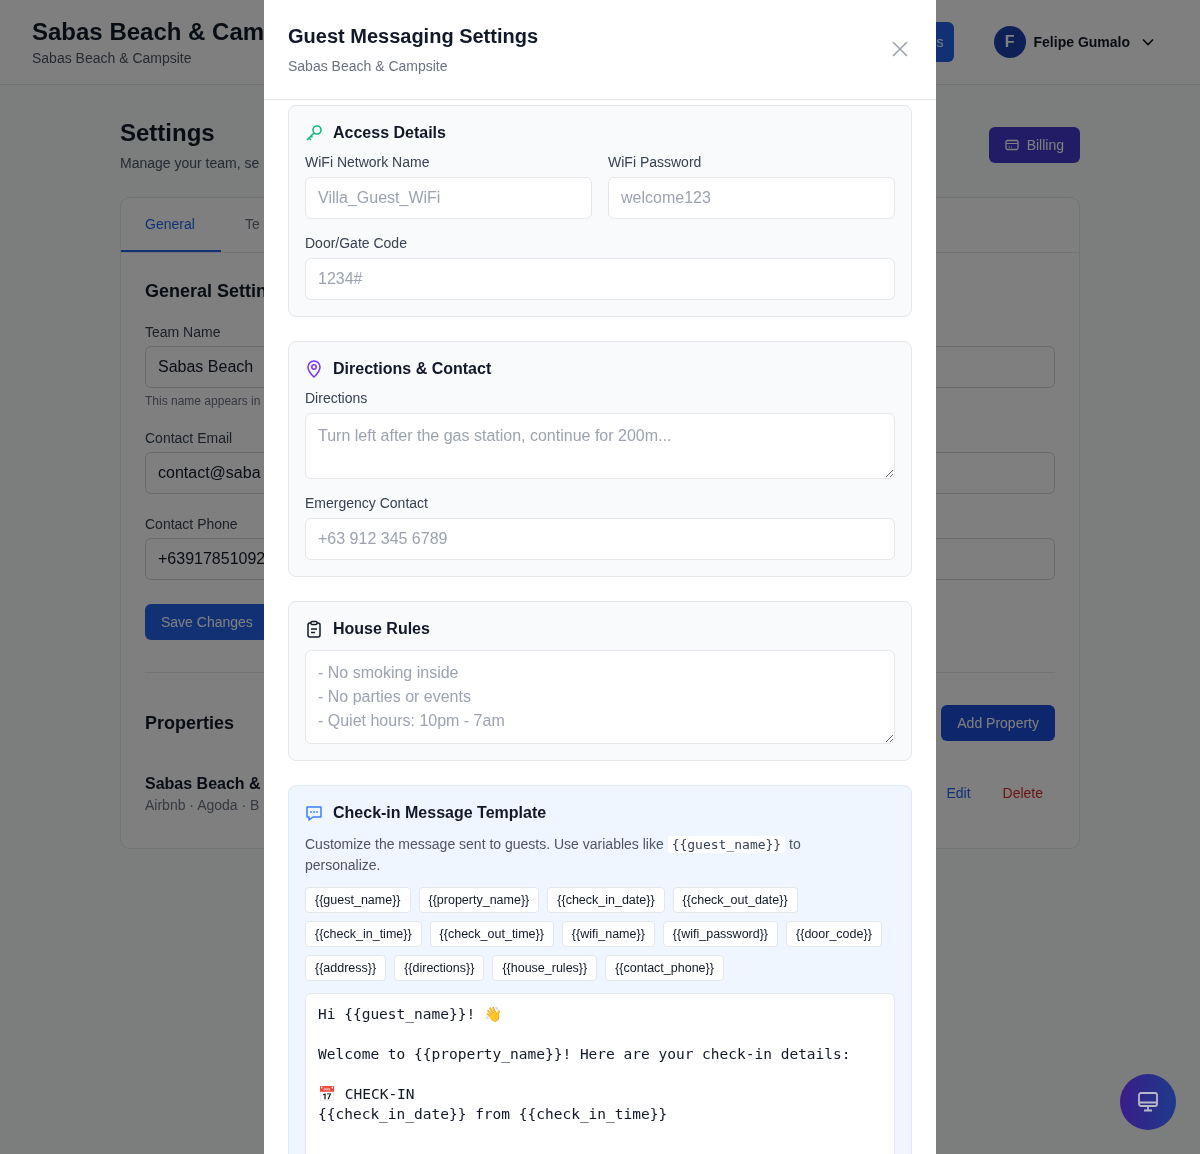 The image size is (1200, 1154). Describe the element at coordinates (608, 934) in the screenshot. I see `variable-chip: {{wifi_name}}` at that location.